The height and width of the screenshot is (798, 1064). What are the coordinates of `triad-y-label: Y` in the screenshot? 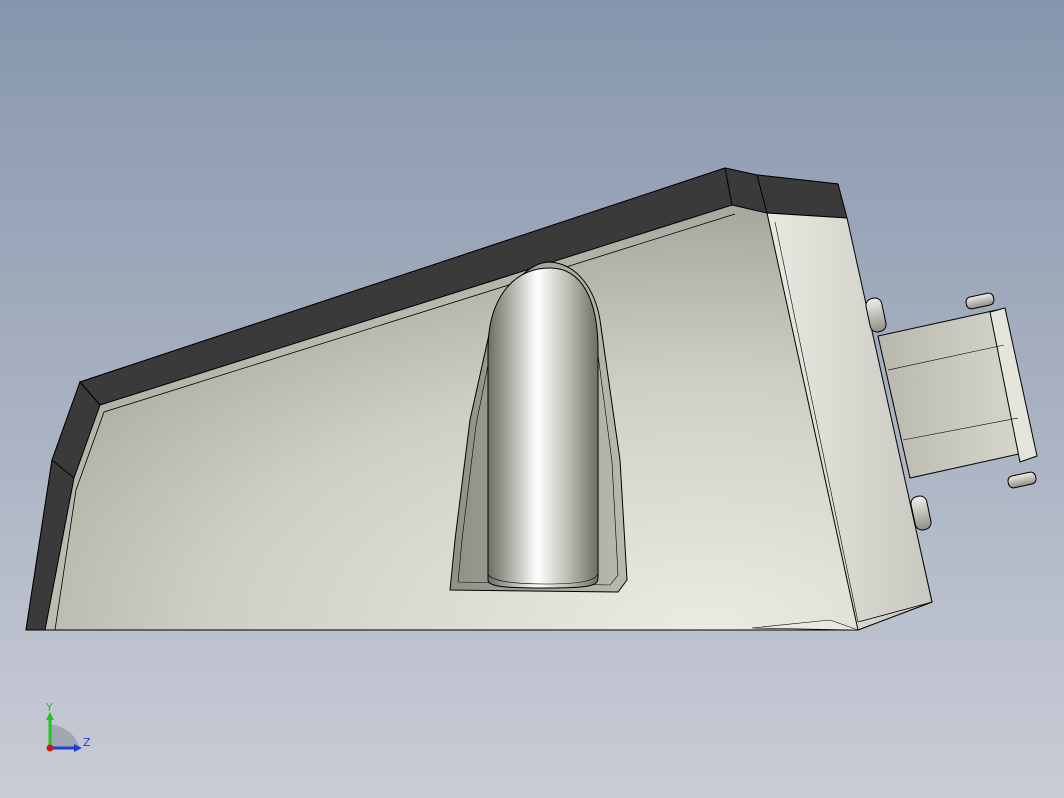 It's located at (49, 707).